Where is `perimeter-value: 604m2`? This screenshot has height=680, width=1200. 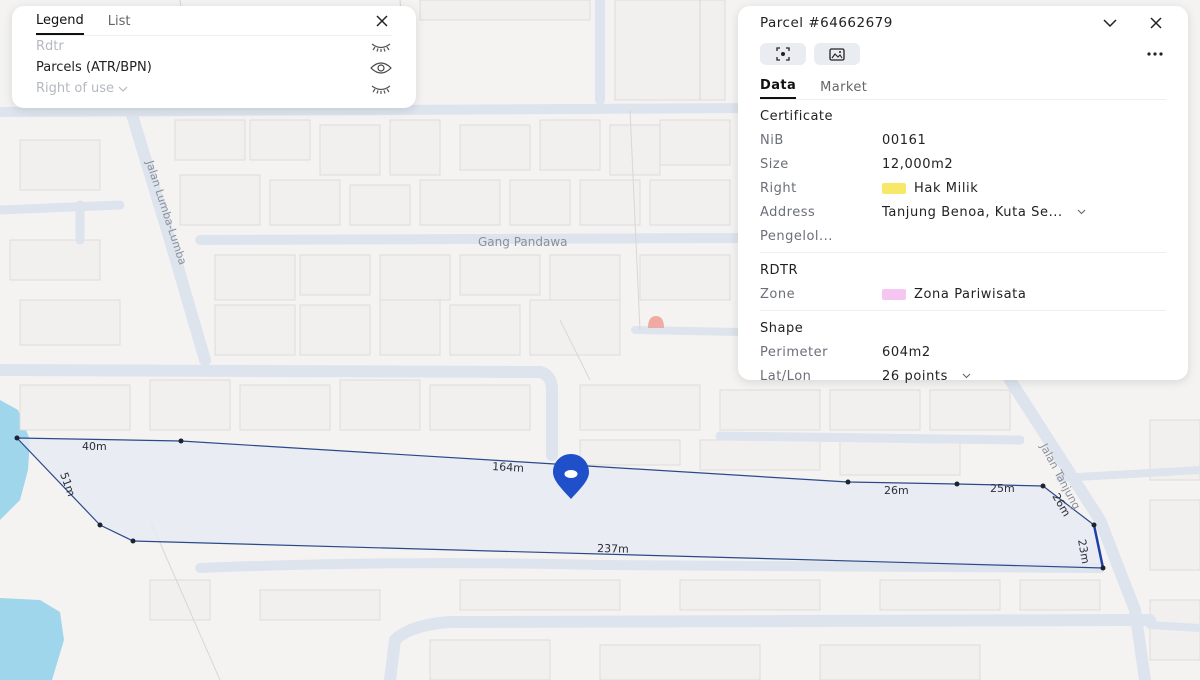 perimeter-value: 604m2 is located at coordinates (906, 352).